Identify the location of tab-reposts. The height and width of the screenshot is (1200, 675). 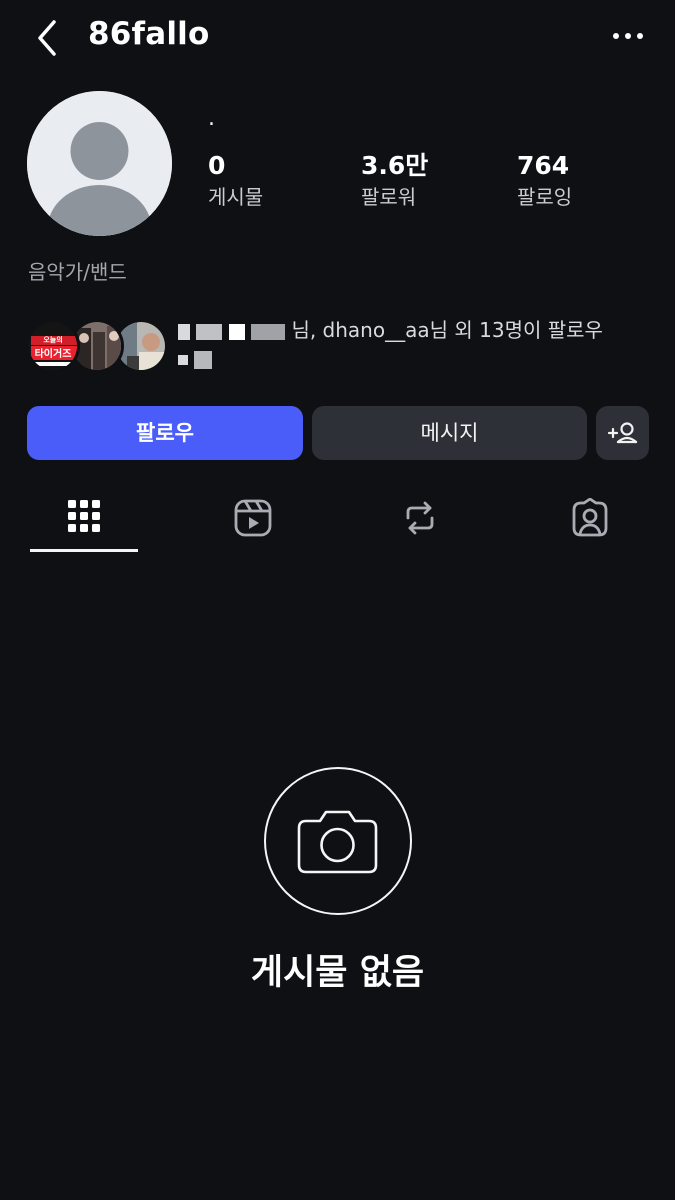
(420, 520).